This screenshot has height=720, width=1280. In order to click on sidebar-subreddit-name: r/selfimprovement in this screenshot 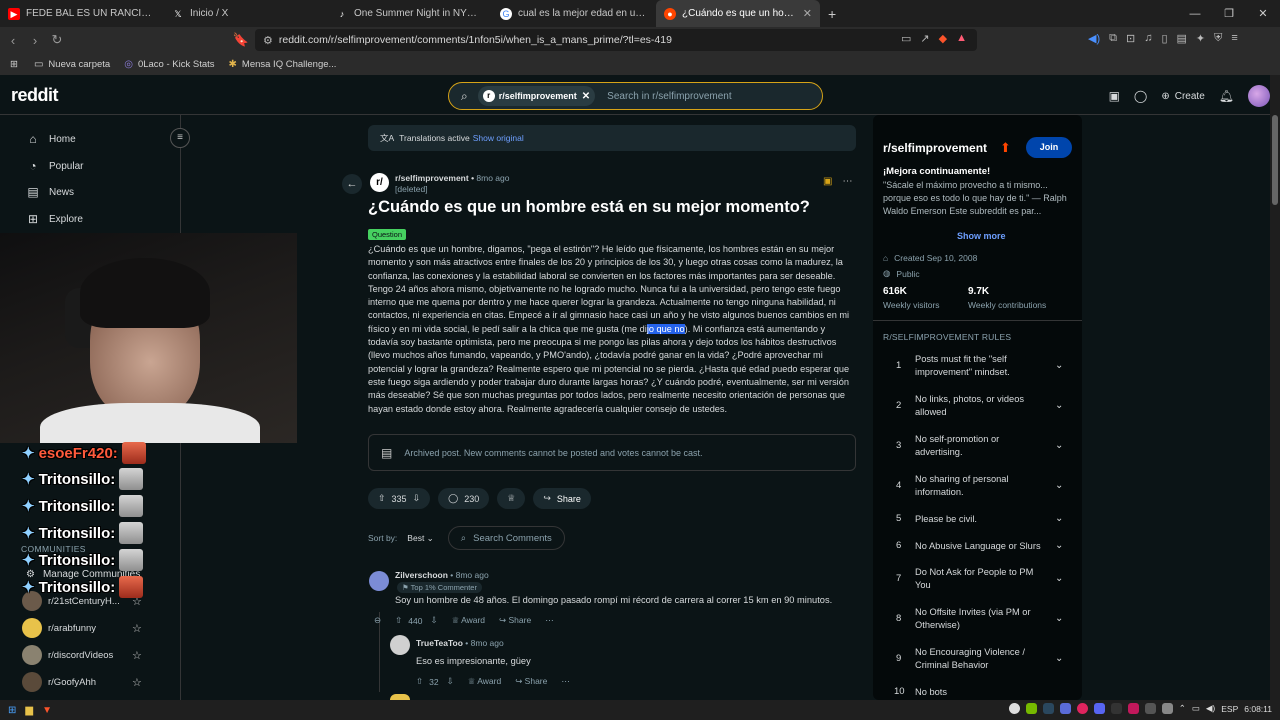, I will do `click(935, 148)`.